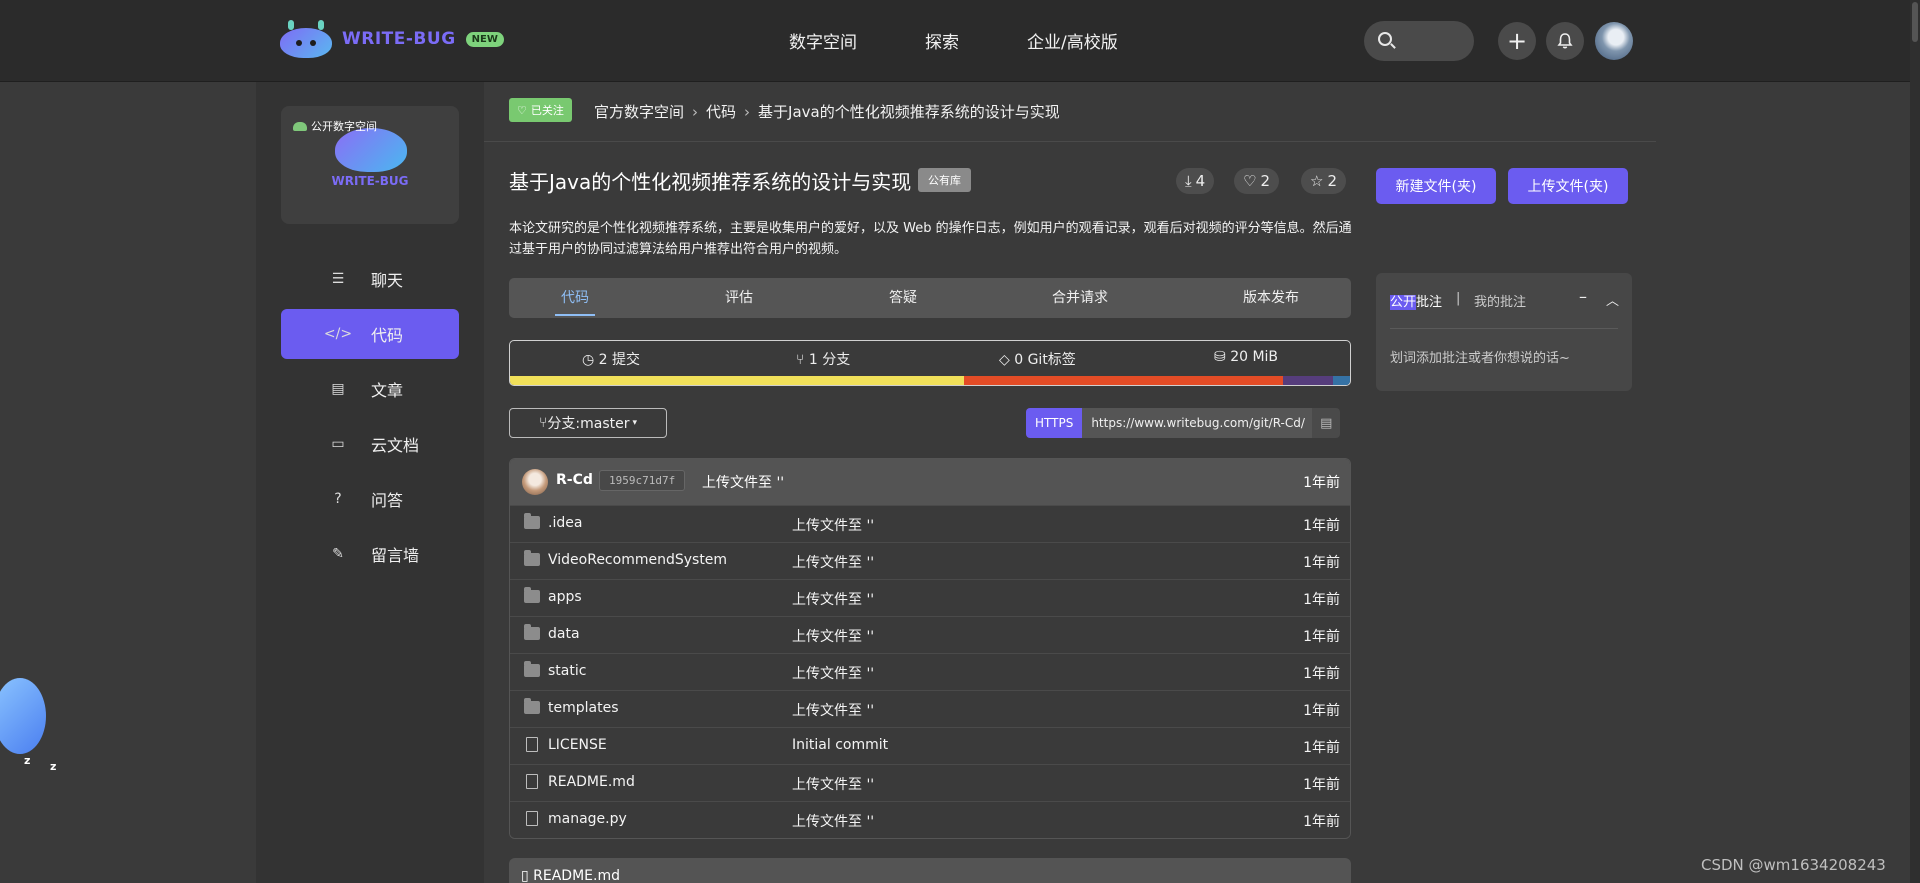  I want to click on star-count: ☆ 2, so click(1323, 181).